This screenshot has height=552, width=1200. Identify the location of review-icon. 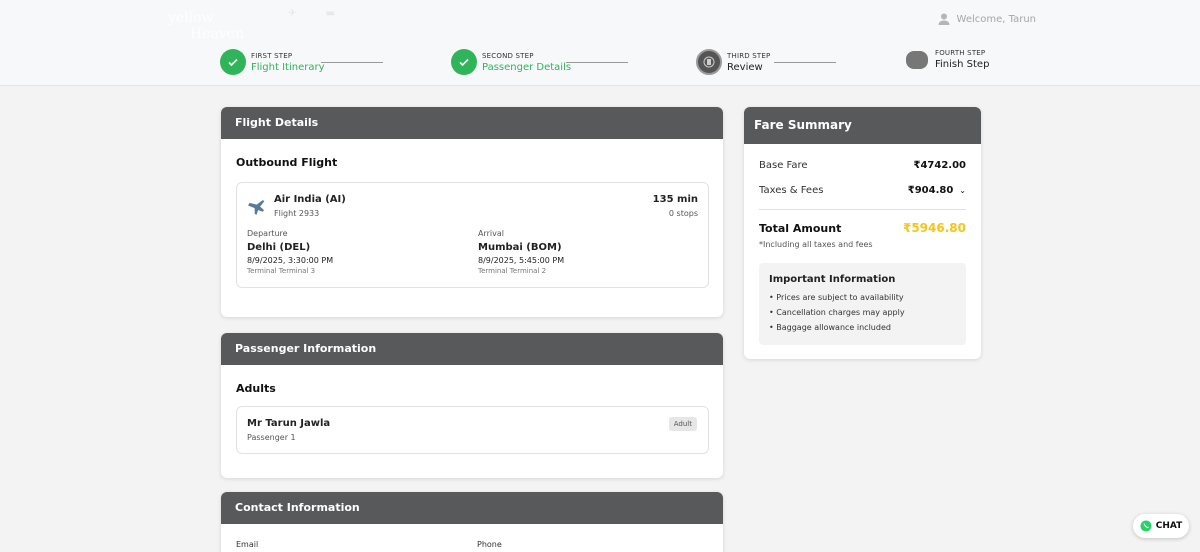
(709, 62).